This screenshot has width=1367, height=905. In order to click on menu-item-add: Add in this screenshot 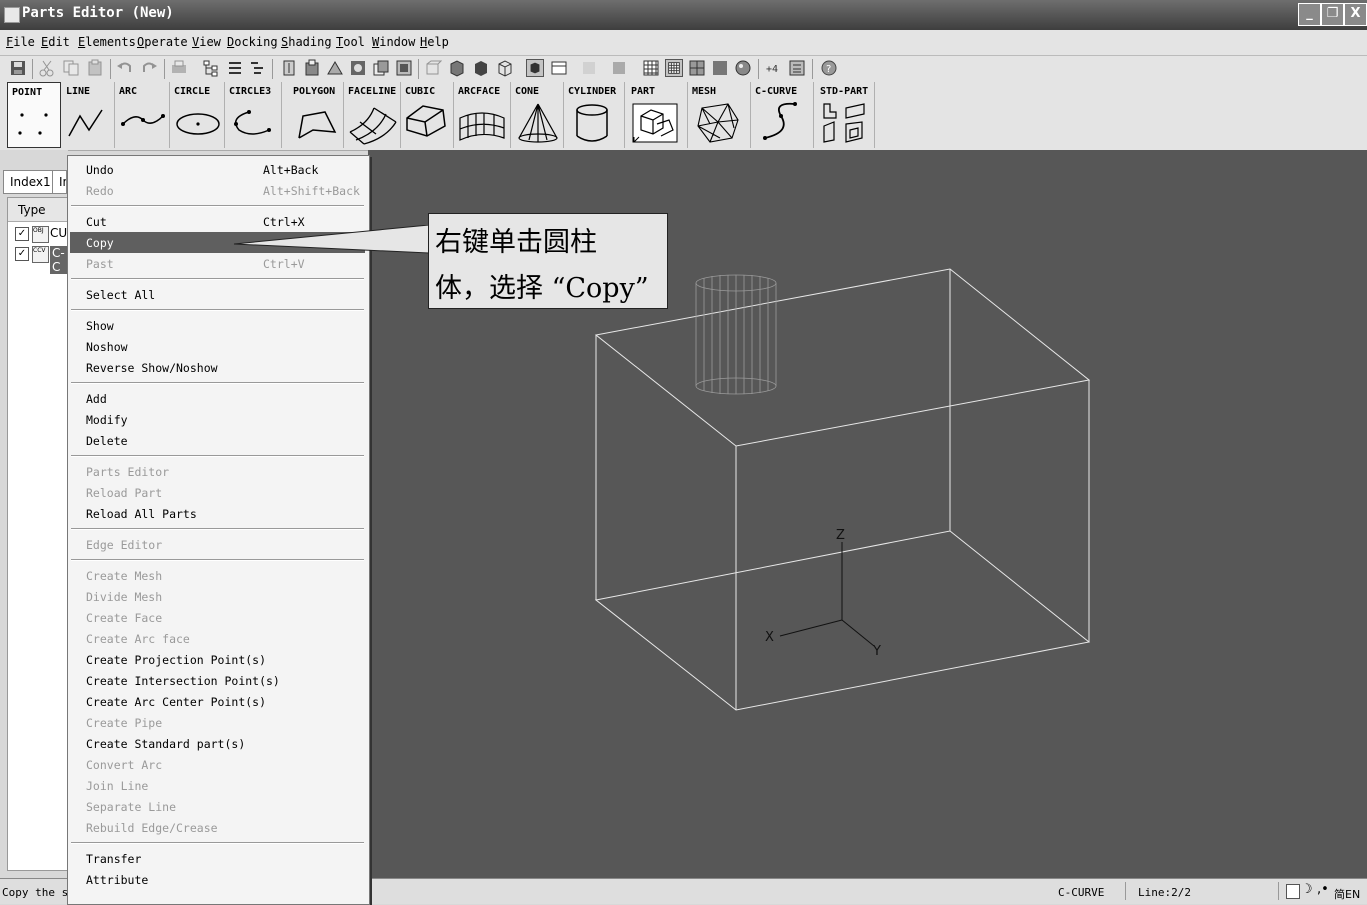, I will do `click(217, 398)`.